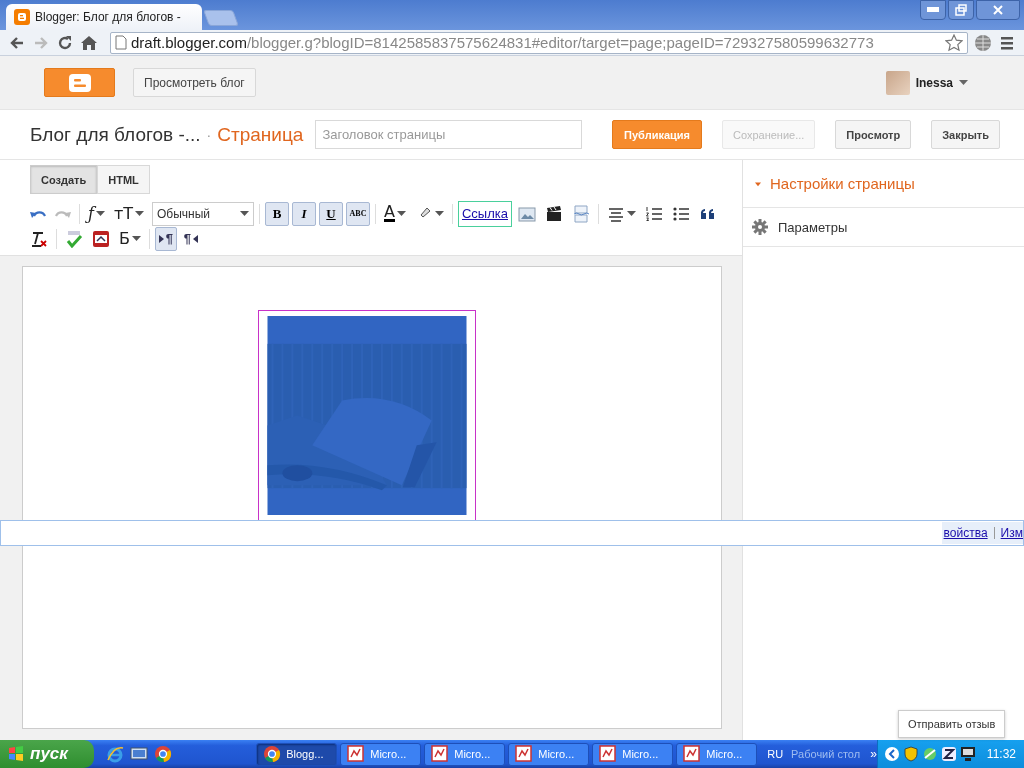 The image size is (1024, 768). What do you see at coordinates (74, 238) in the screenshot?
I see `check-mark-icon` at bounding box center [74, 238].